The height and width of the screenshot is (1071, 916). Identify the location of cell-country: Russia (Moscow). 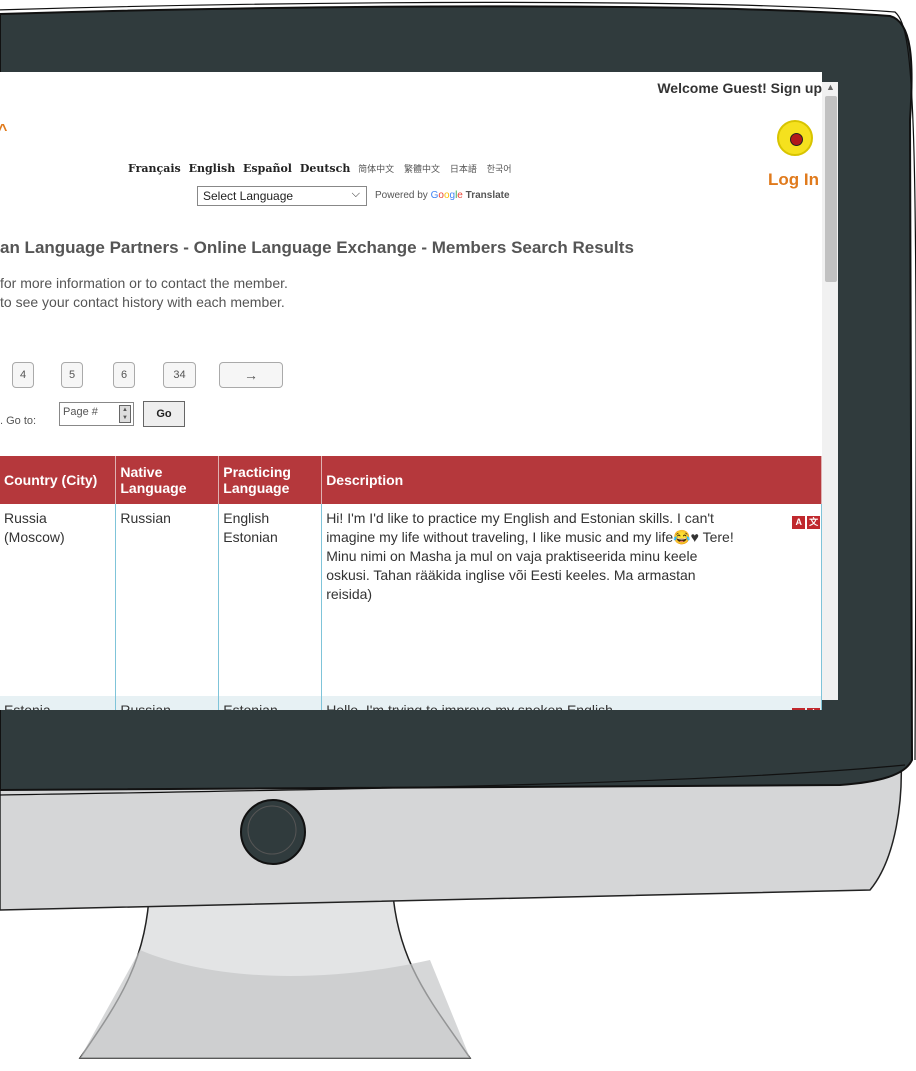
(58, 600).